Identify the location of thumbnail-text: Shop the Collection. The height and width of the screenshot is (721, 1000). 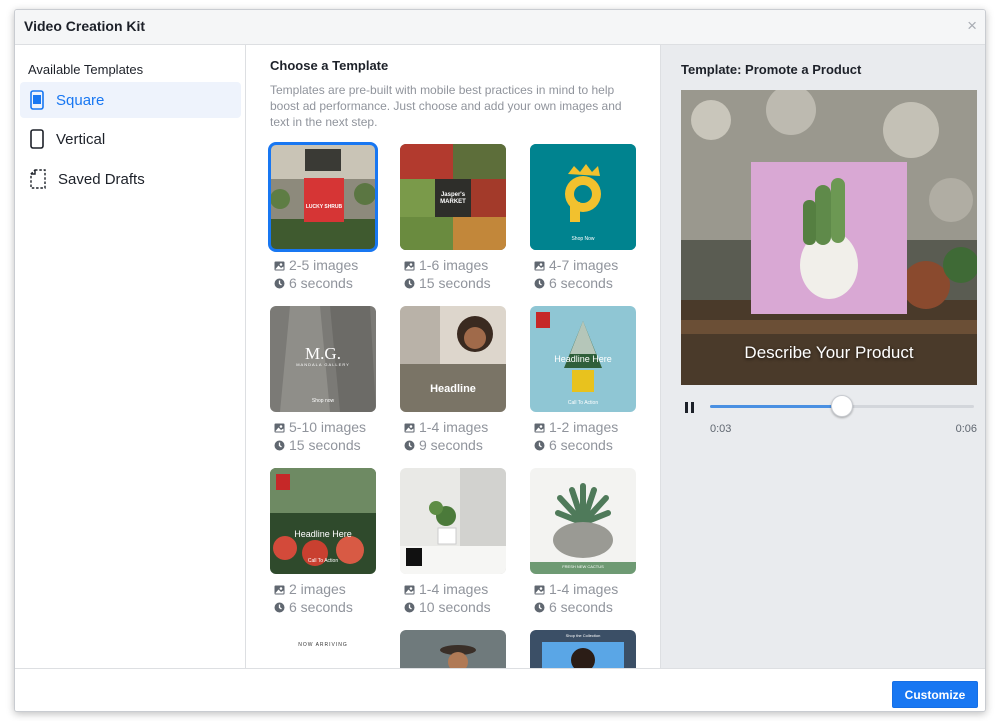
(583, 635).